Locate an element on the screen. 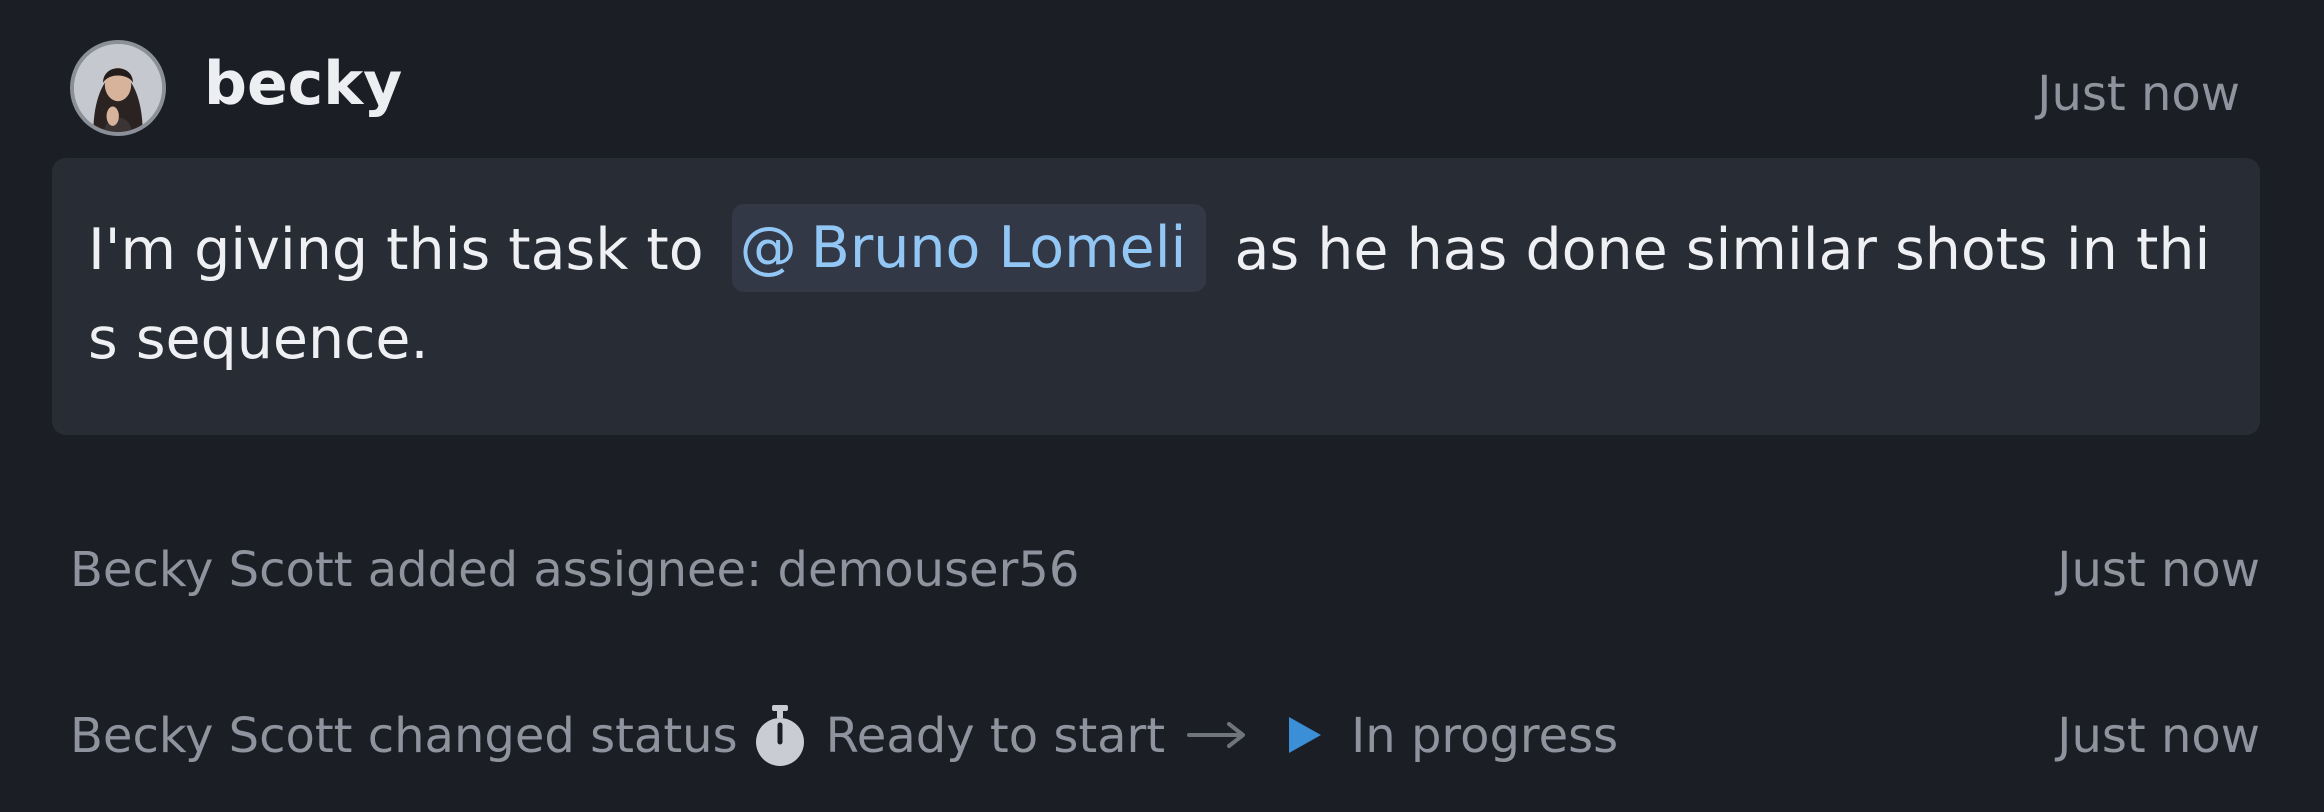  comment-header: becky Just now is located at coordinates (1155, 91).